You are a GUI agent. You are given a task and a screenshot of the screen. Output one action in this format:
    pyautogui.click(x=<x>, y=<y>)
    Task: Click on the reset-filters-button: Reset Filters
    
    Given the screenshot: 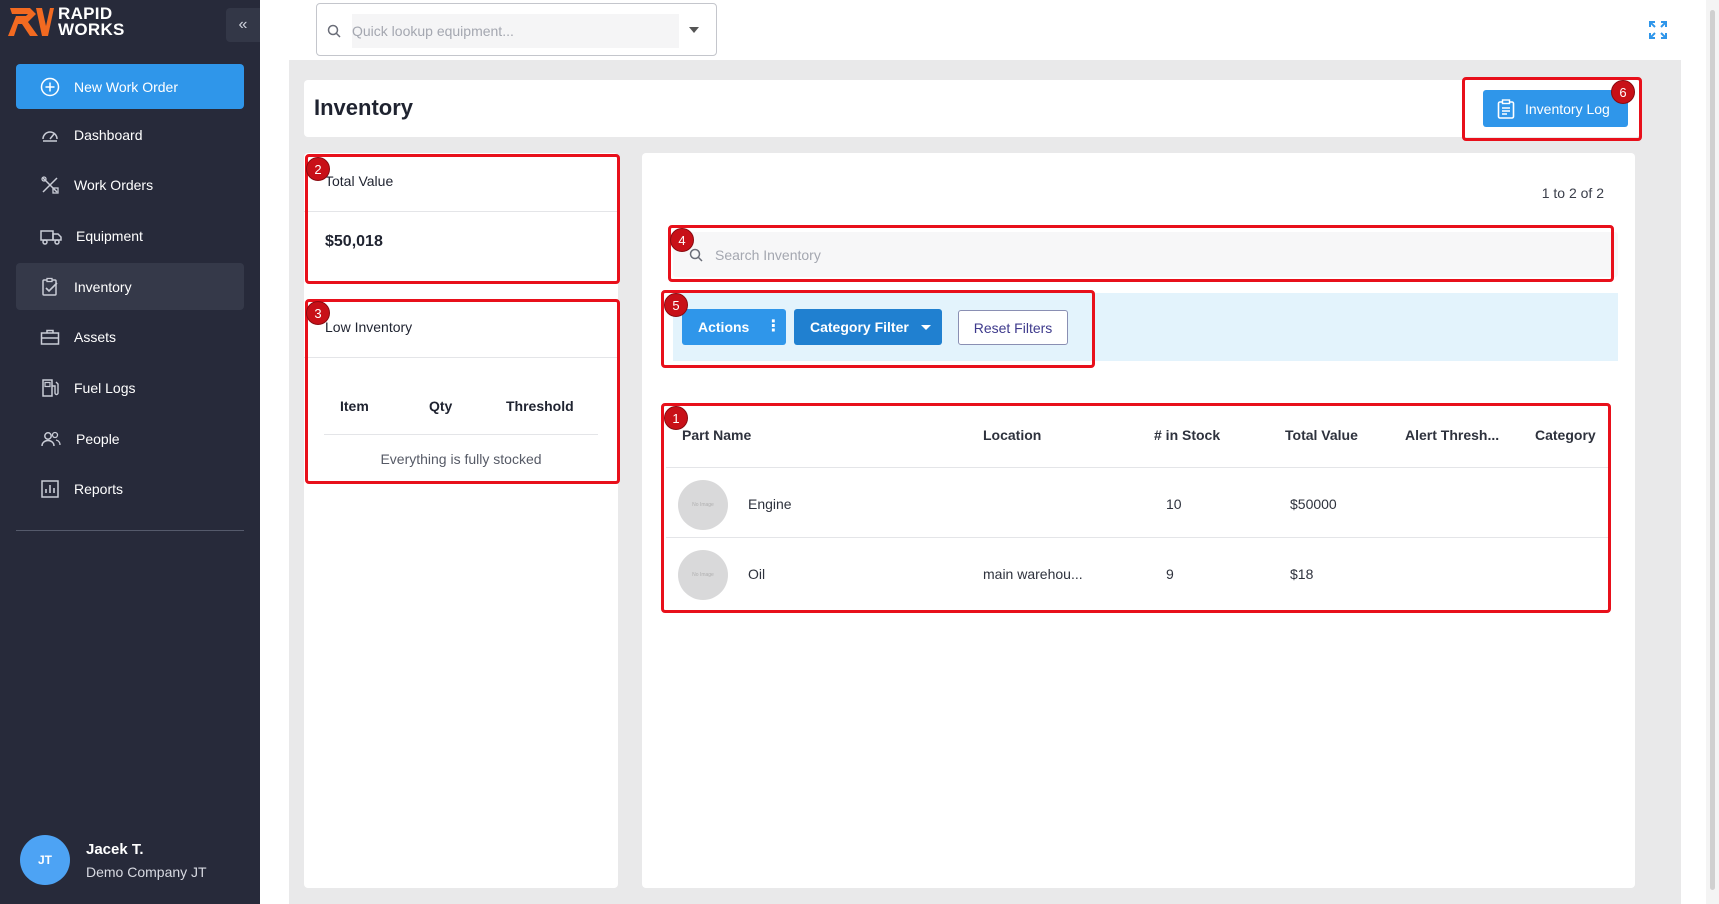 What is the action you would take?
    pyautogui.click(x=1013, y=327)
    